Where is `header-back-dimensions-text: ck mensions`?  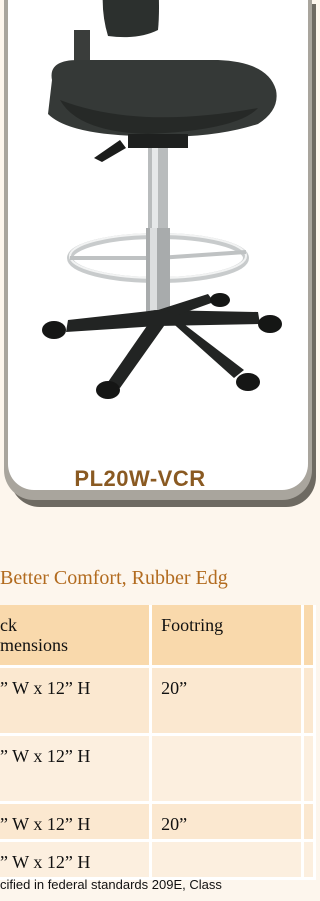 header-back-dimensions-text: ck mensions is located at coordinates (34, 635).